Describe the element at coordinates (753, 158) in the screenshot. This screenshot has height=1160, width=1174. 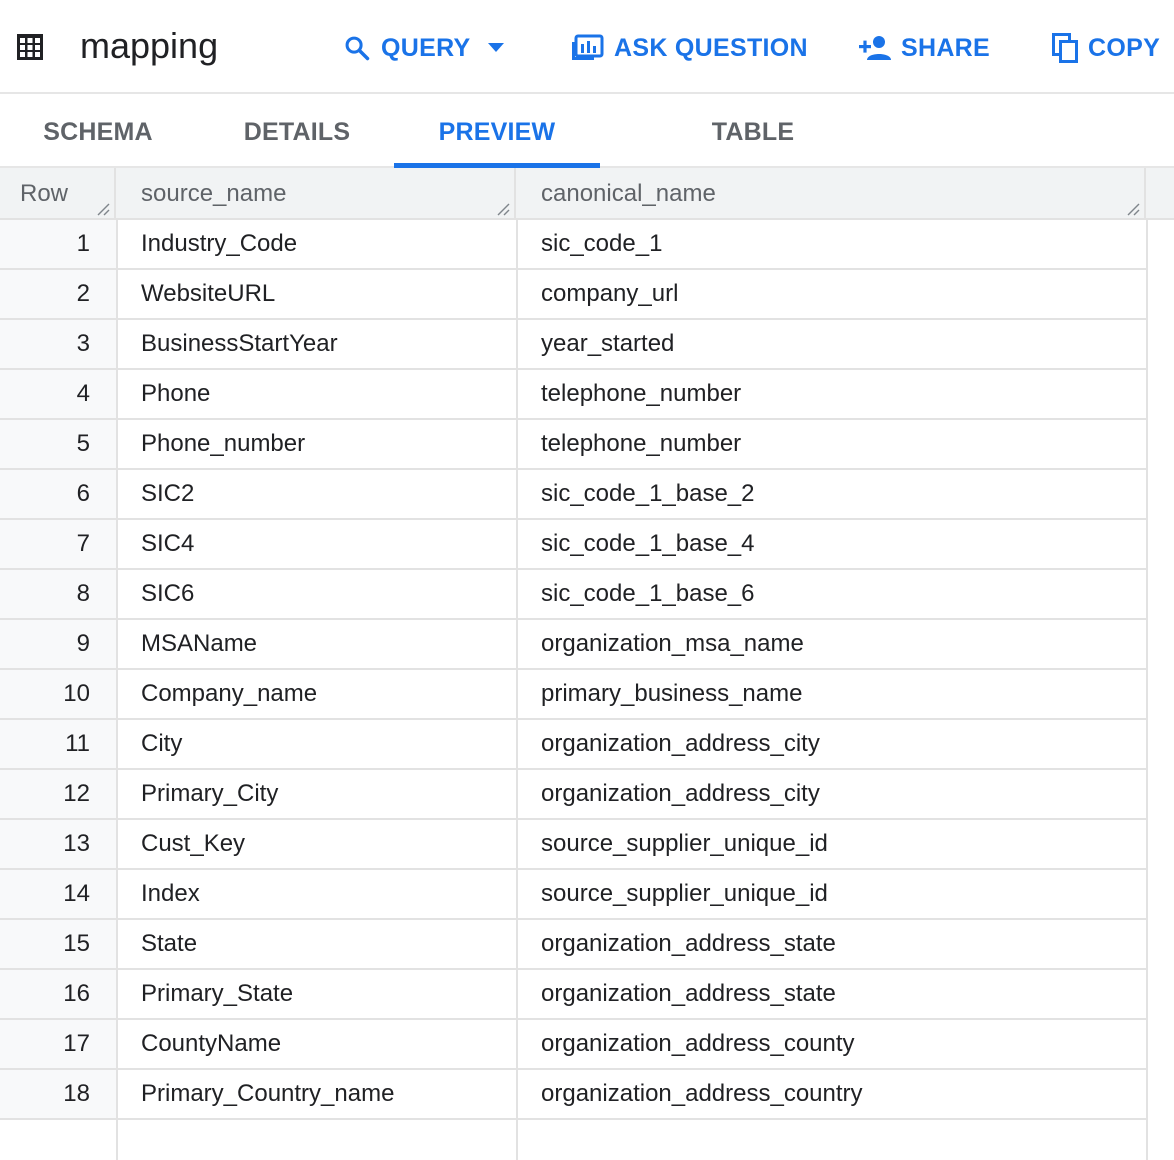
I see `tab-table-explorer: TABLE EXPLORER` at that location.